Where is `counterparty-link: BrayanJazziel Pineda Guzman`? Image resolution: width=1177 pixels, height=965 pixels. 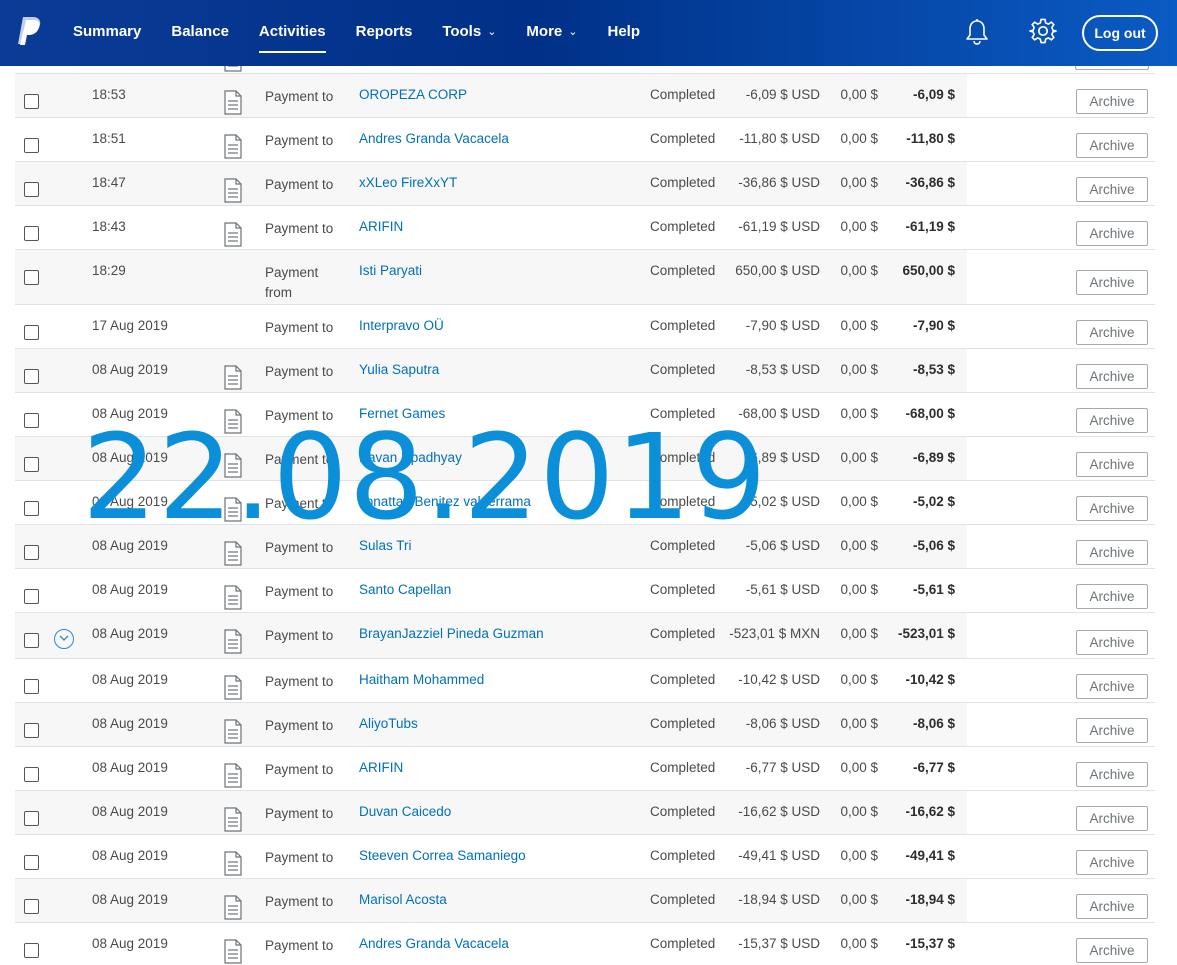 counterparty-link: BrayanJazziel Pineda Guzman is located at coordinates (451, 633).